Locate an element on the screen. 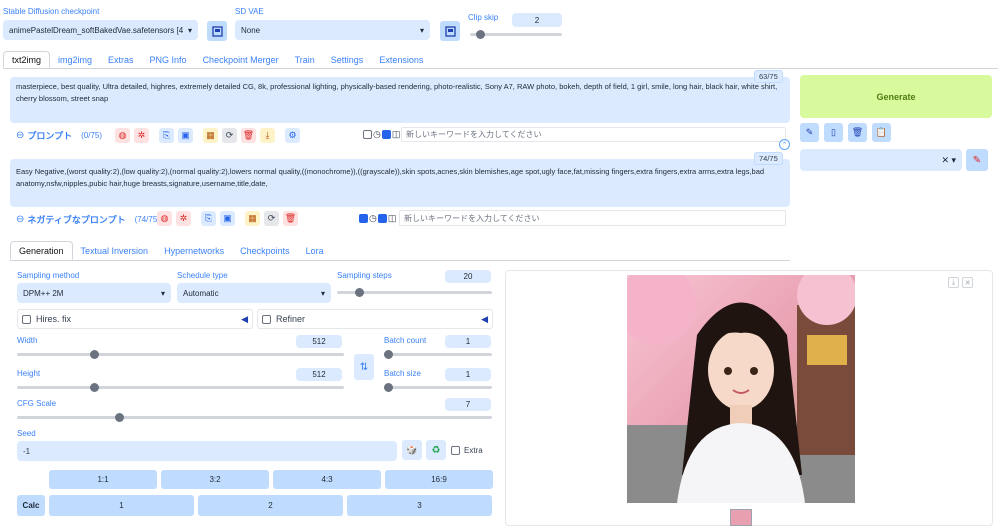 The image size is (1000, 526). batch-size-slider is located at coordinates (438, 387).